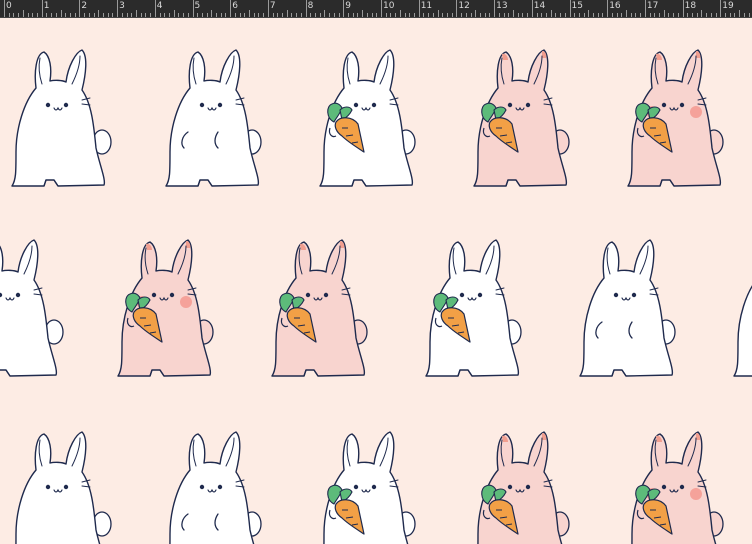  Describe the element at coordinates (84, 6) in the screenshot. I see `ruler-label: 2` at that location.